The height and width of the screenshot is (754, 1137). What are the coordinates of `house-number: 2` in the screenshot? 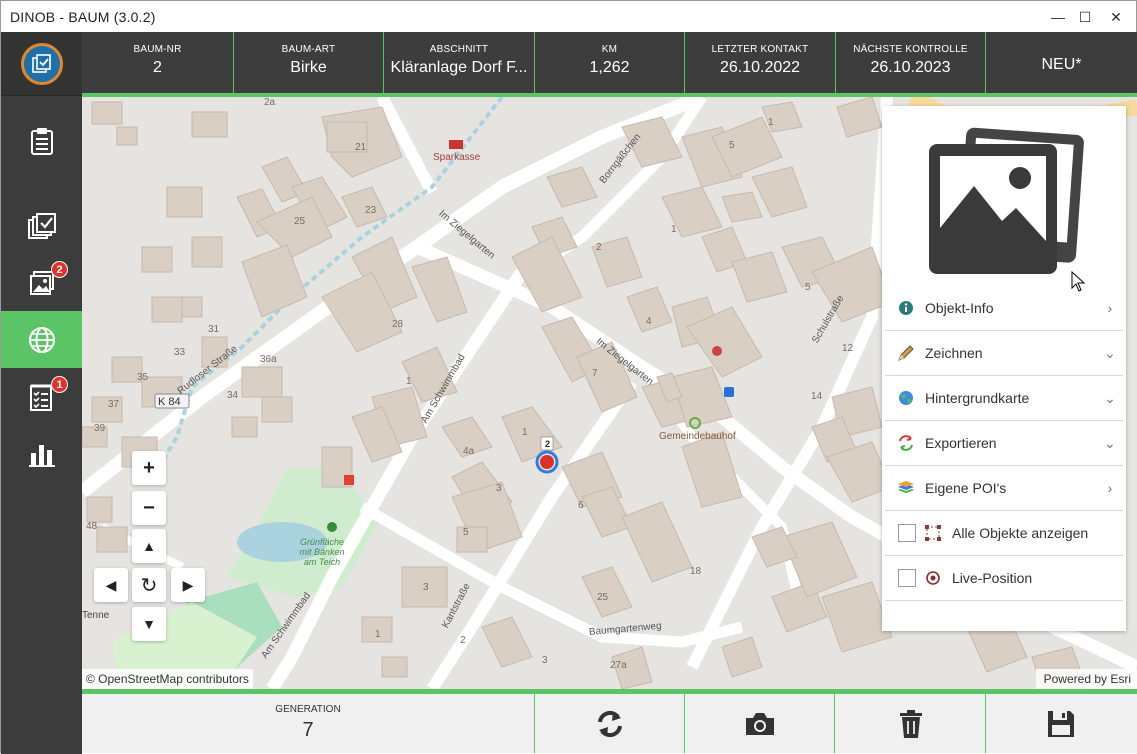 It's located at (463, 640).